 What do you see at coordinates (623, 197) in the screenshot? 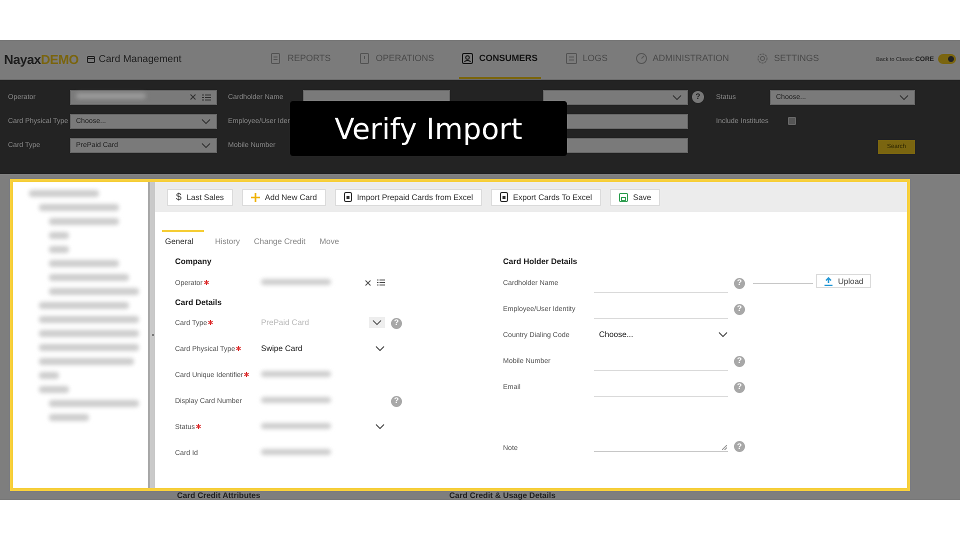
I see `save-icon` at bounding box center [623, 197].